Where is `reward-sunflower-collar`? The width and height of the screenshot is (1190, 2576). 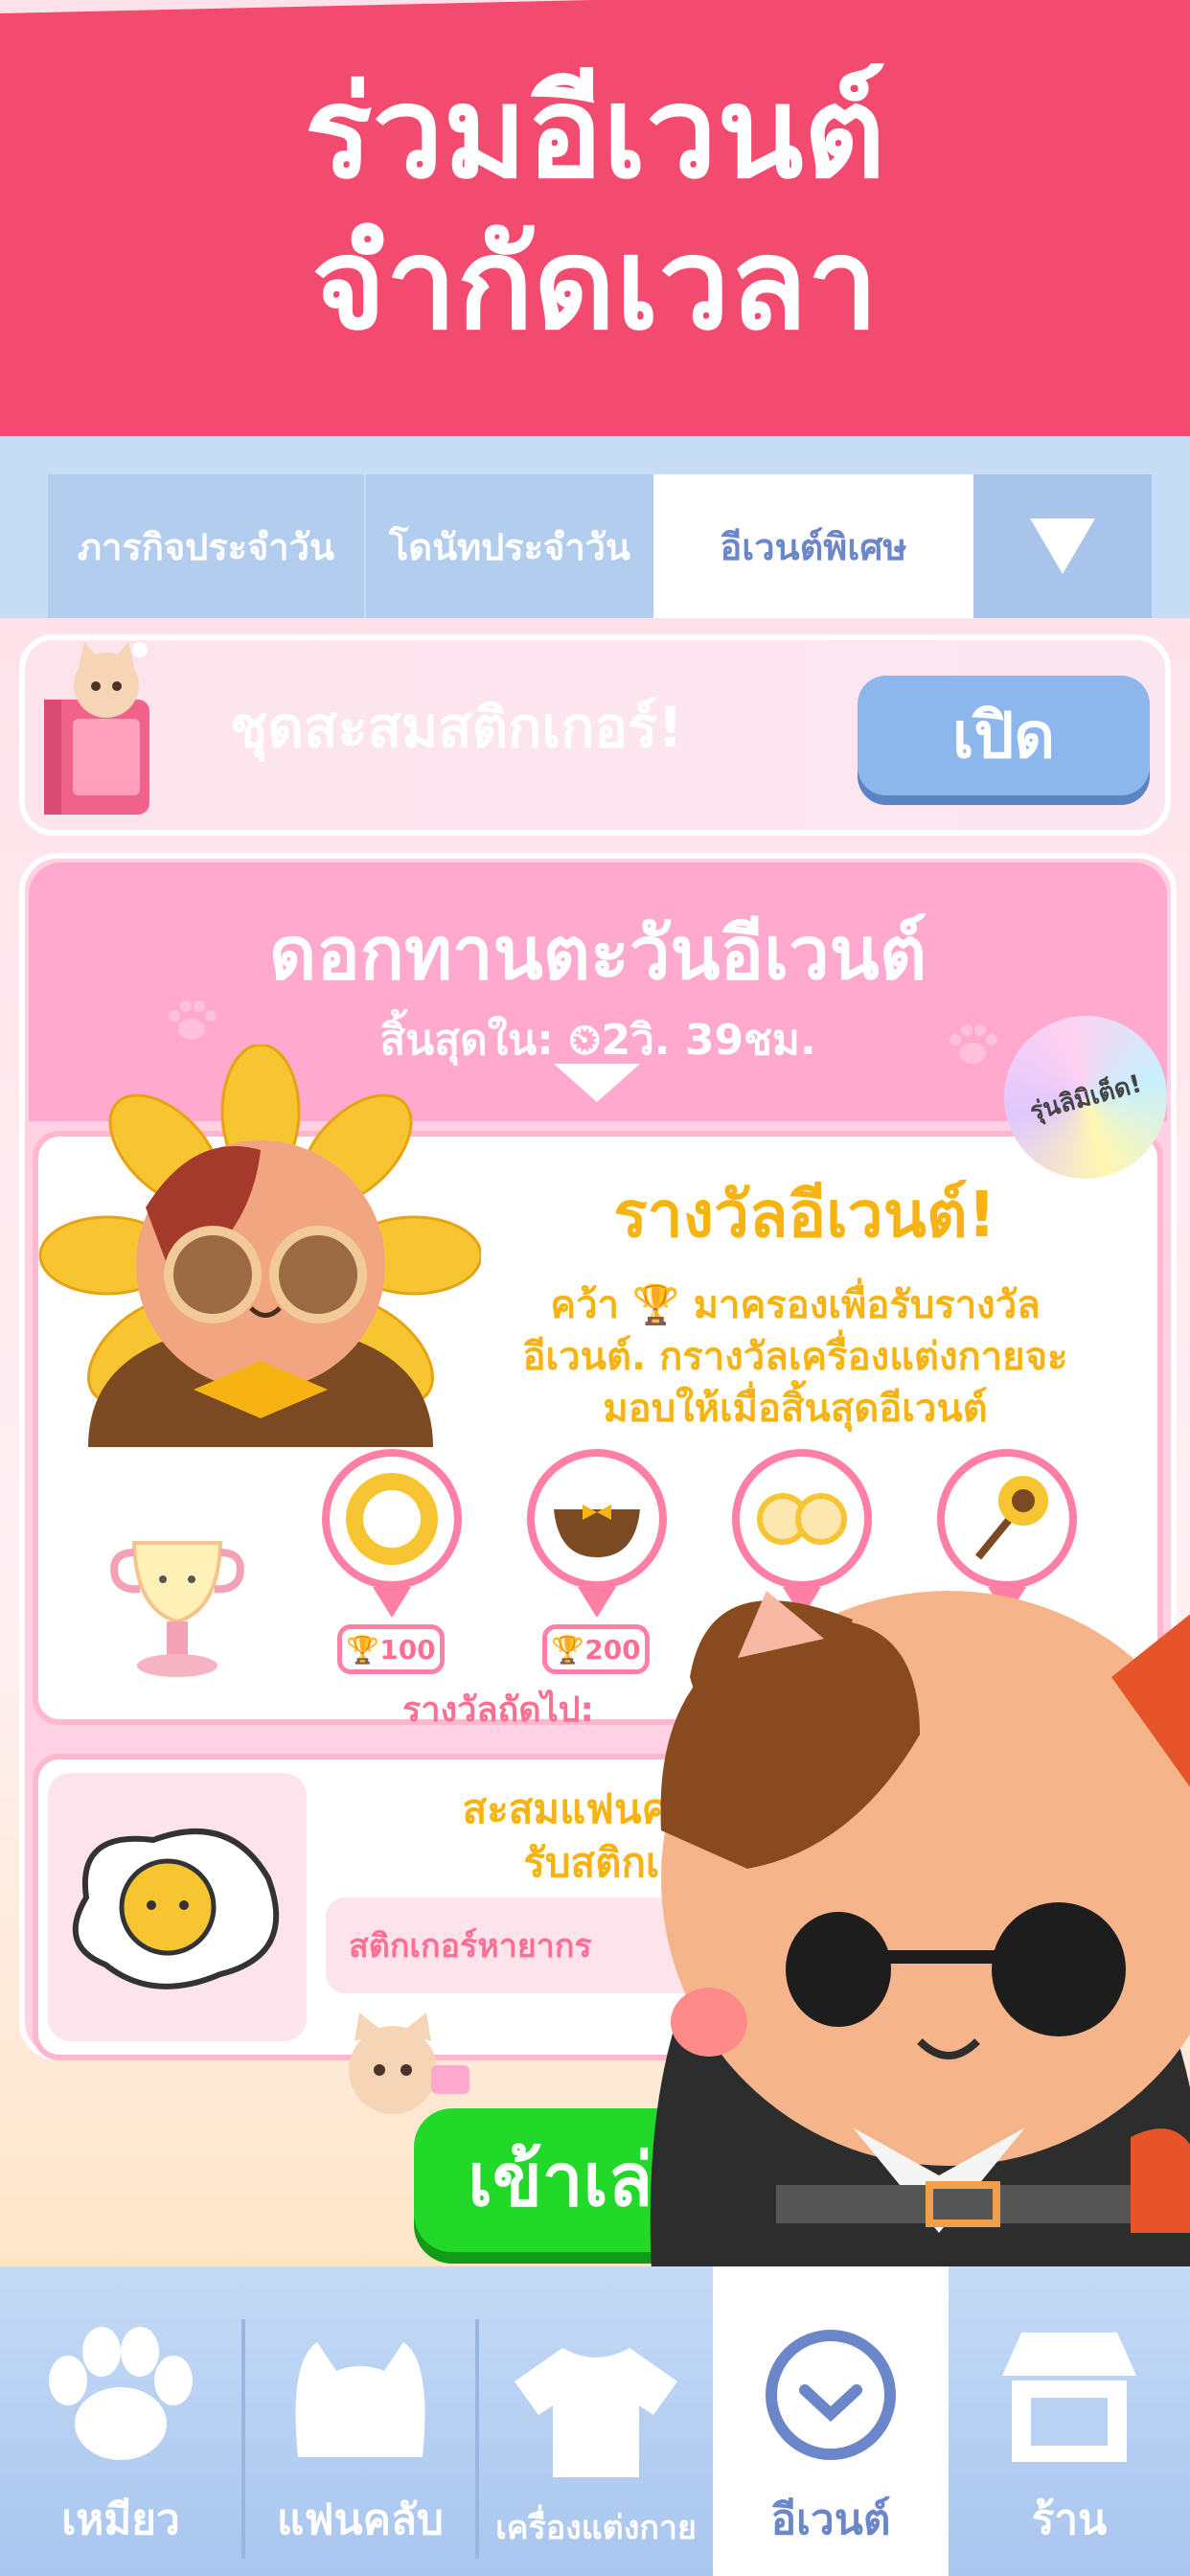 reward-sunflower-collar is located at coordinates (392, 1533).